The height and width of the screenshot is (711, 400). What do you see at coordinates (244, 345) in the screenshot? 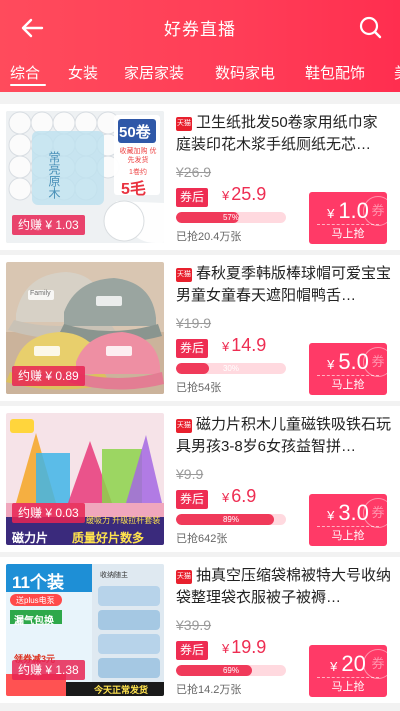
I see `coupon-price: ¥14.9` at bounding box center [244, 345].